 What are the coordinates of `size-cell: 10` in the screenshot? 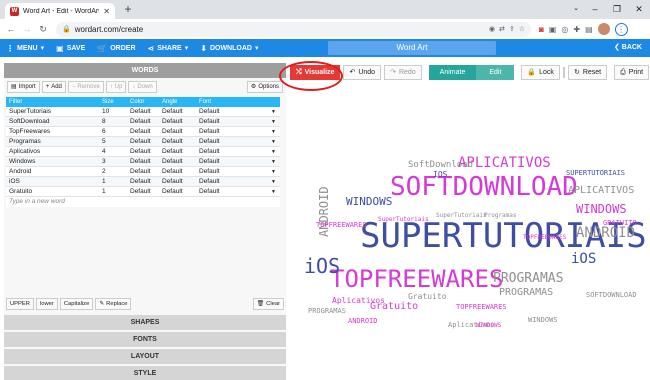 It's located at (114, 111).